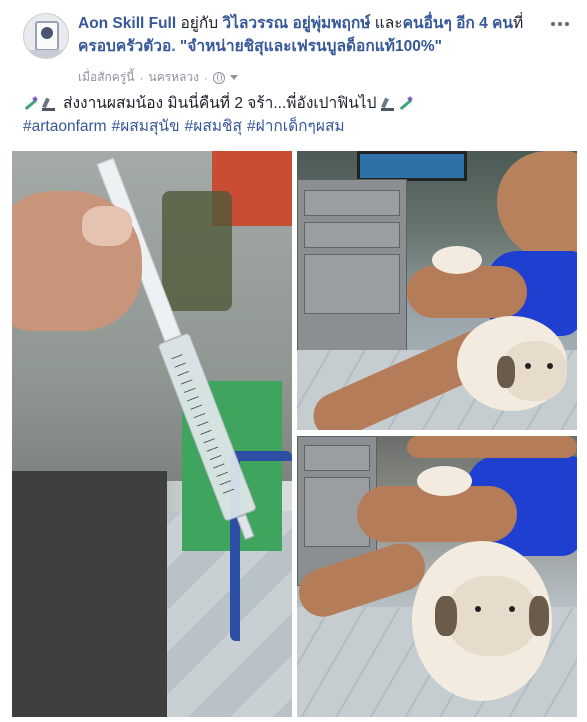 The width and height of the screenshot is (587, 722). I want to click on author-name: Aon Skill Full, so click(127, 23).